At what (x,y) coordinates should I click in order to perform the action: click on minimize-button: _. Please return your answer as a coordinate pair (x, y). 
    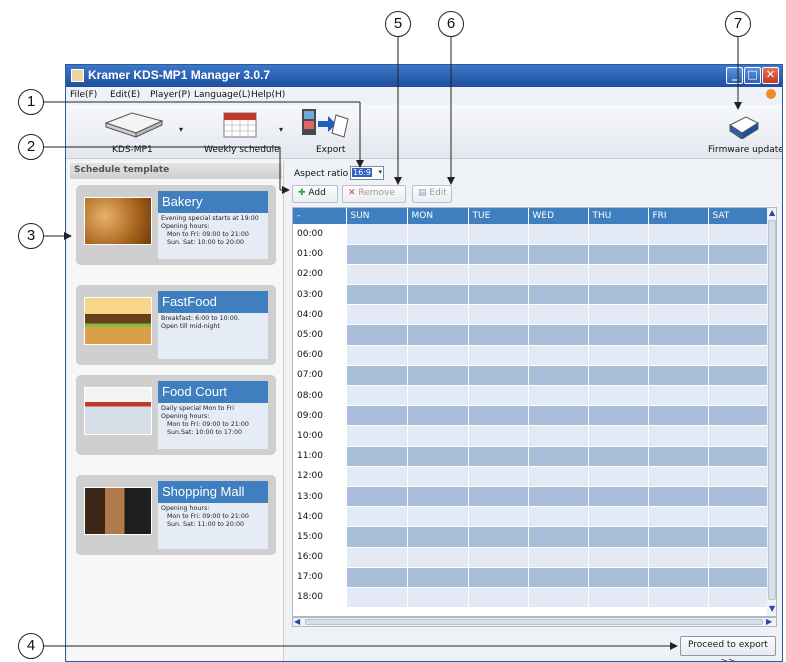
    Looking at the image, I should click on (734, 75).